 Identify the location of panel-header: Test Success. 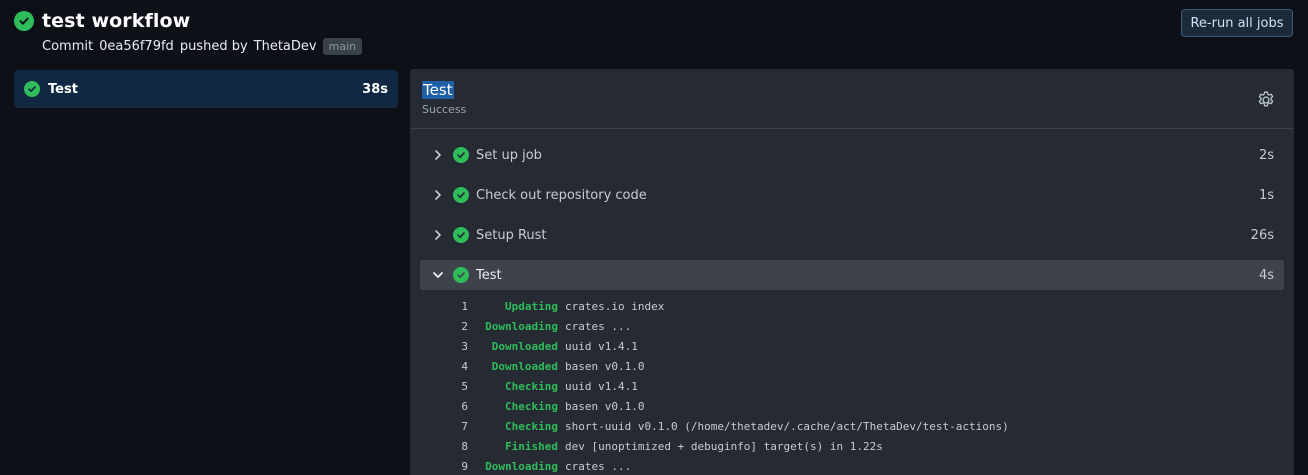
(852, 99).